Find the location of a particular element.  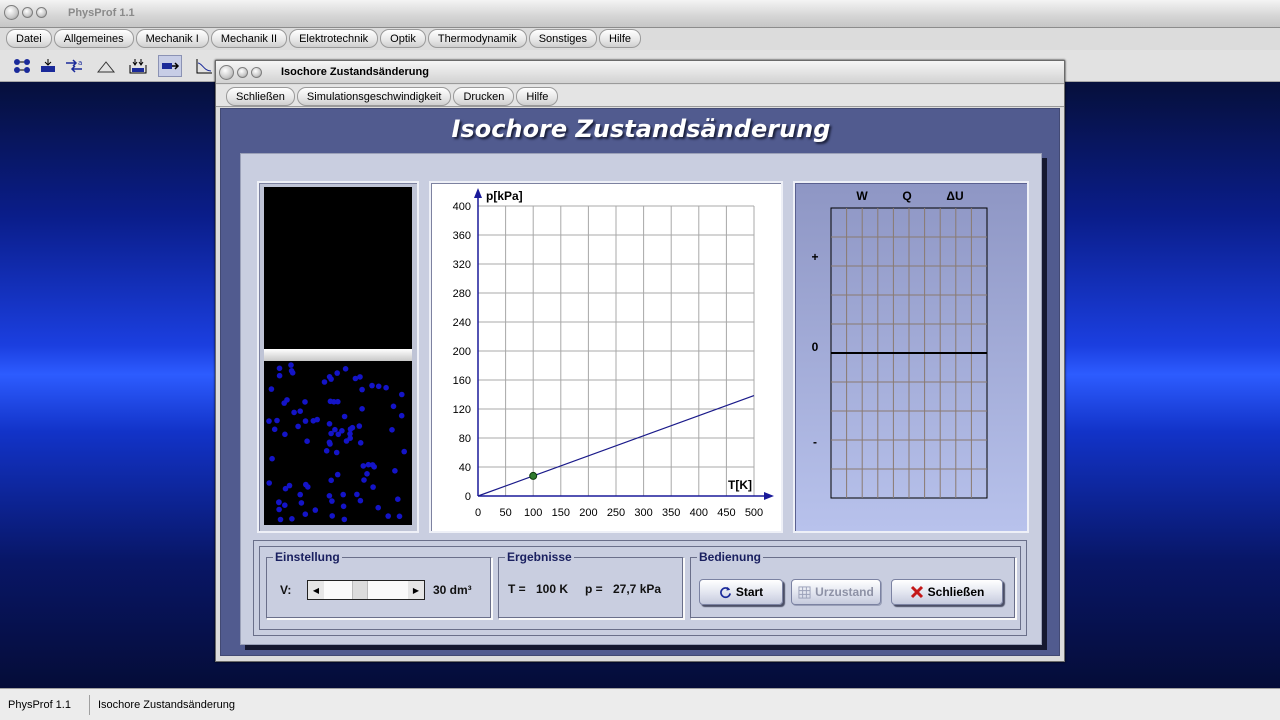

reaction-icon: a is located at coordinates (74, 66).